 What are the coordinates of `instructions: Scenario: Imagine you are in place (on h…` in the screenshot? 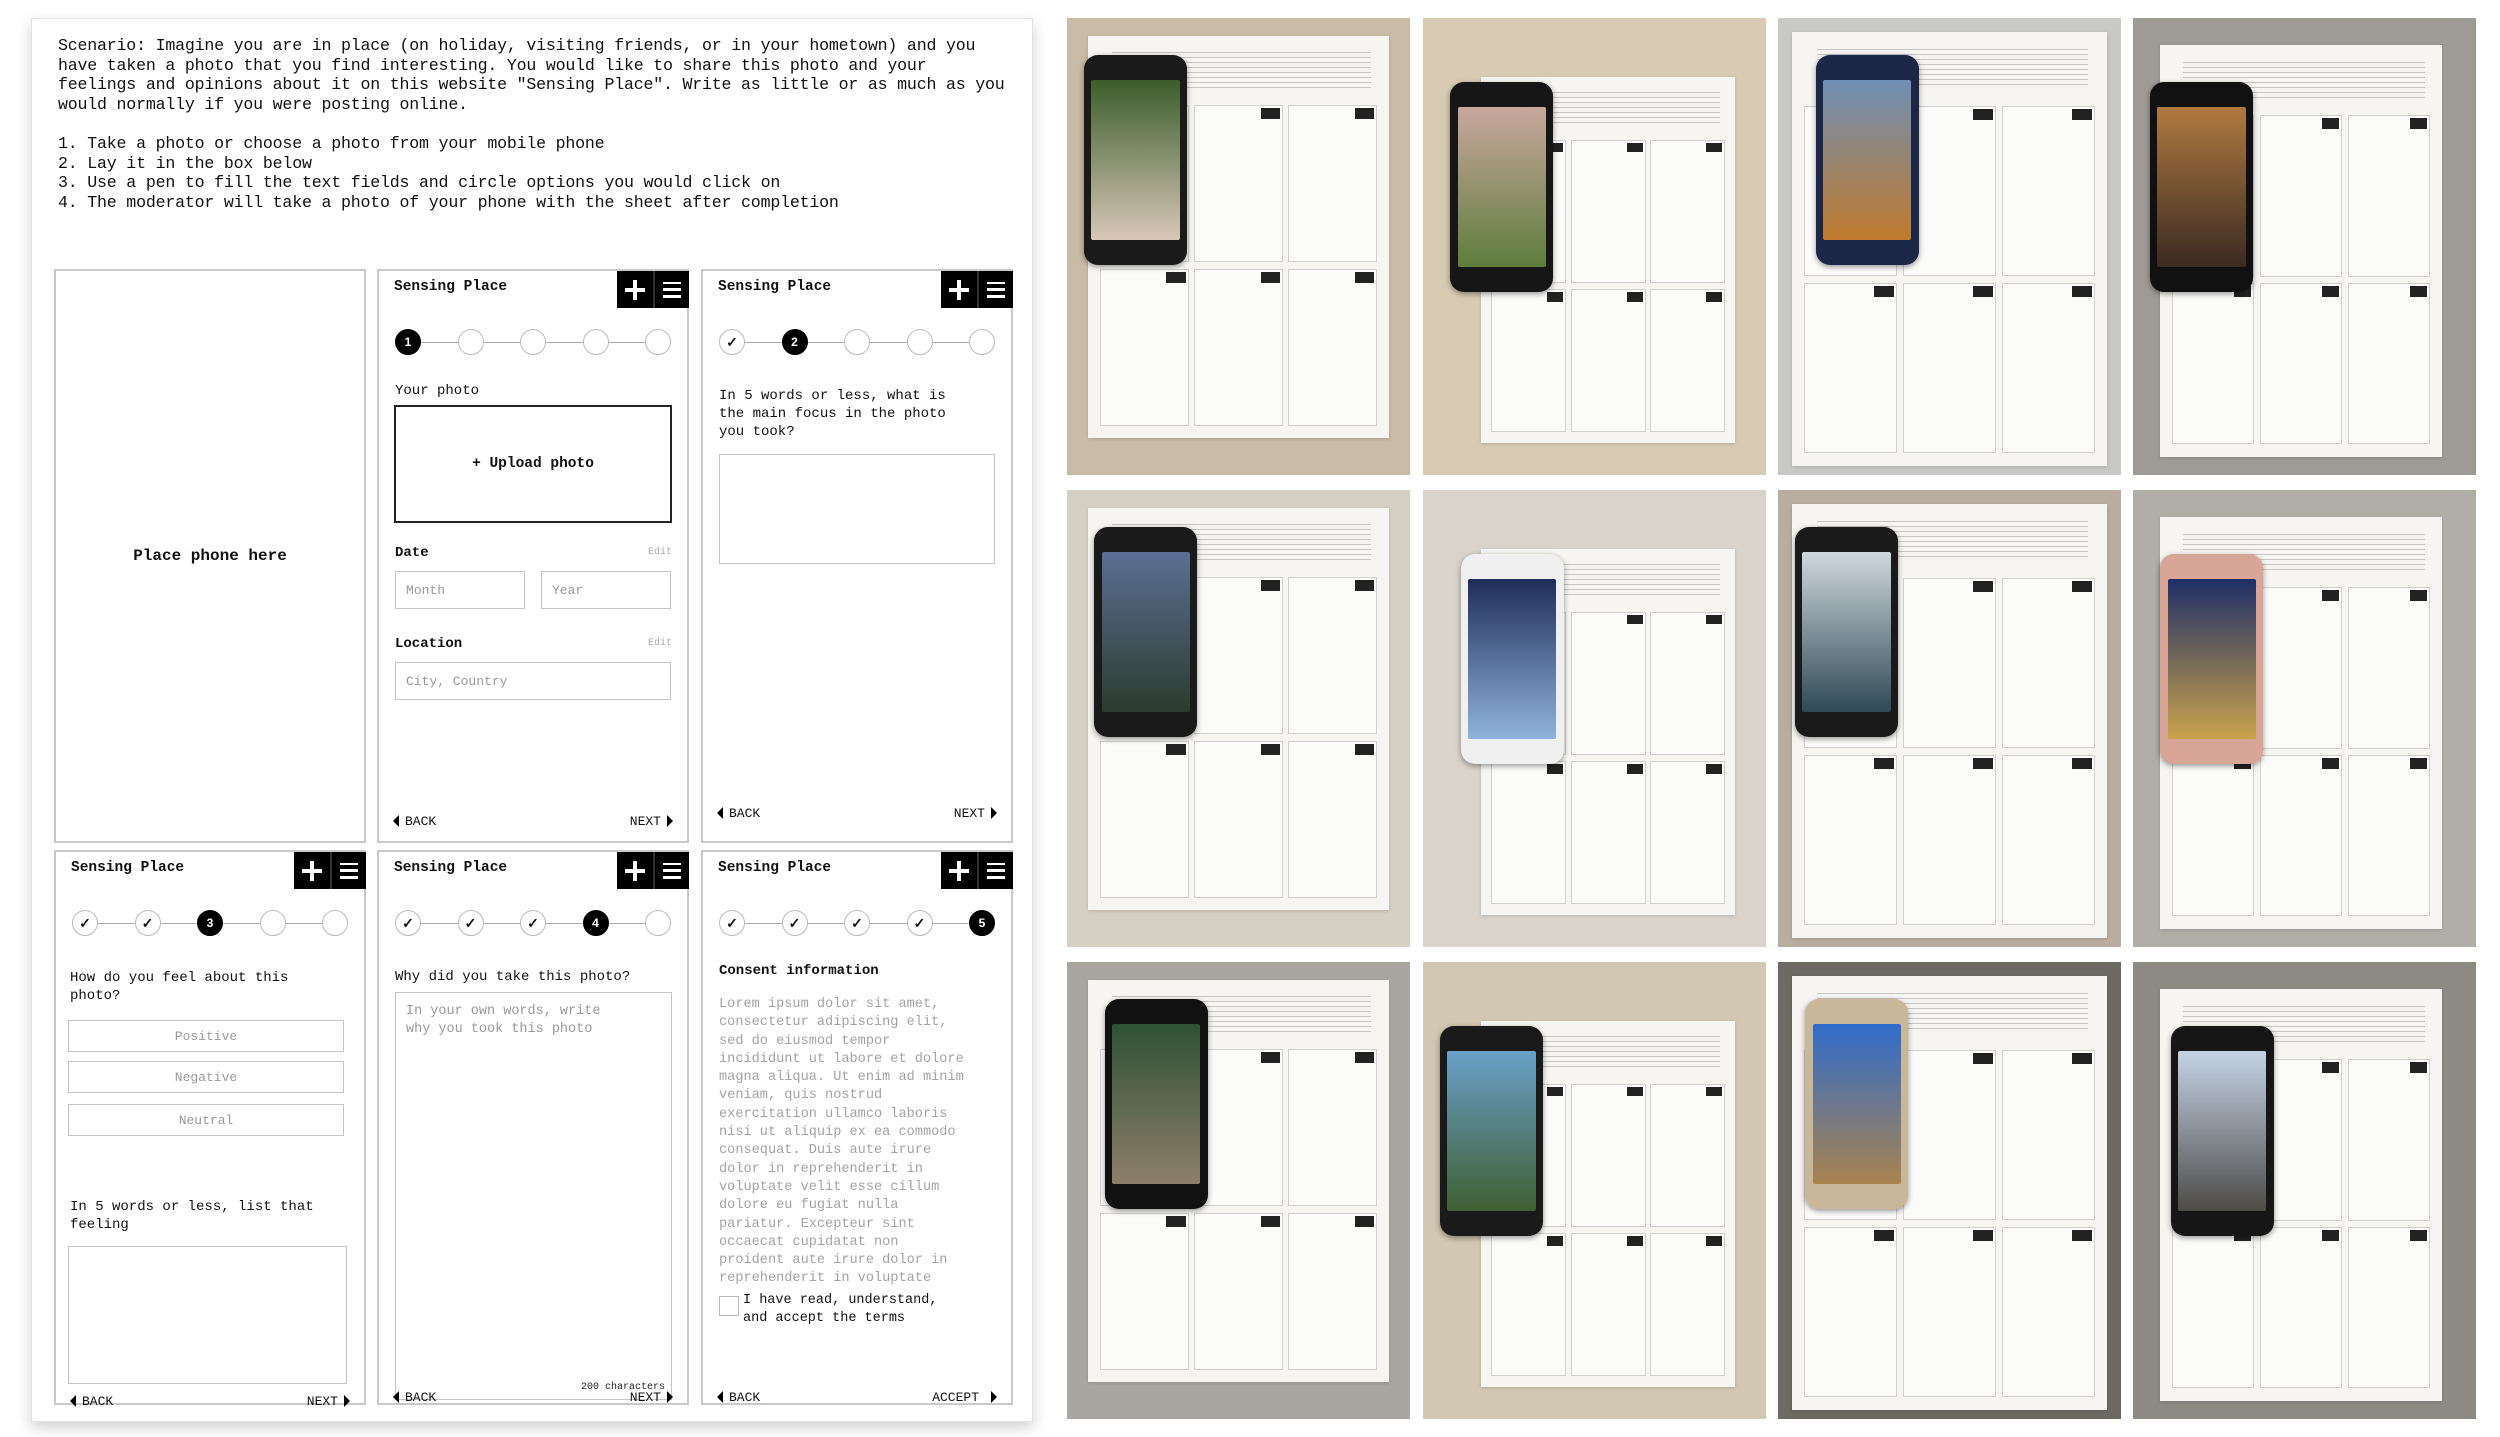 It's located at (538, 124).